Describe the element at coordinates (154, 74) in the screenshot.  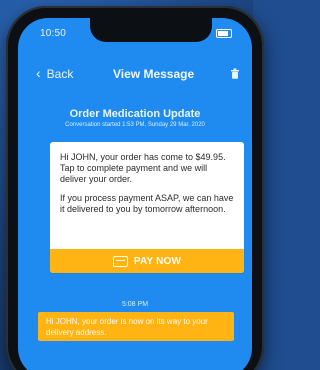
I see `page-title: View Message` at that location.